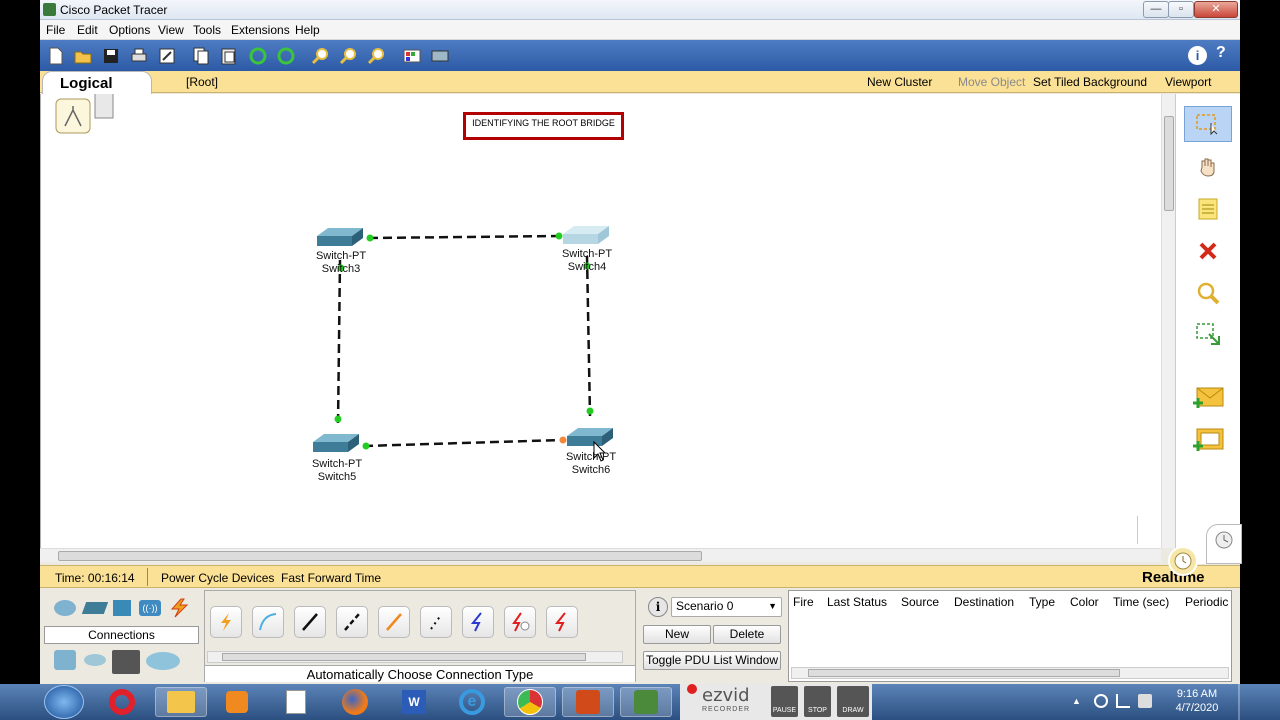 The height and width of the screenshot is (720, 1280). I want to click on start-orb-icon, so click(64, 702).